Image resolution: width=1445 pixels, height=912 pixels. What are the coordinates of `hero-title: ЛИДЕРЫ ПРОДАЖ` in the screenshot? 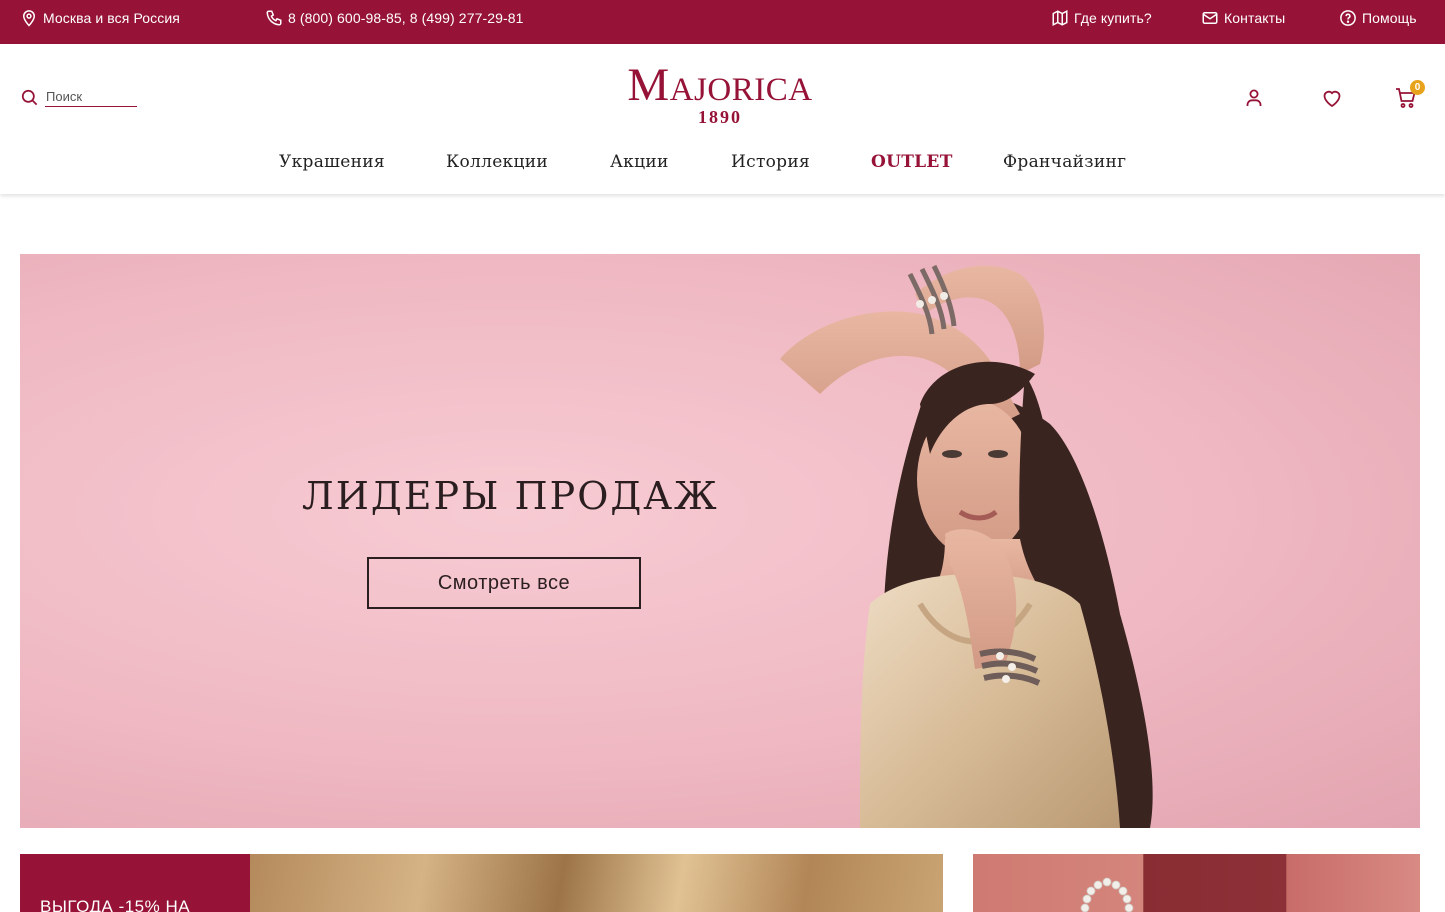 It's located at (510, 496).